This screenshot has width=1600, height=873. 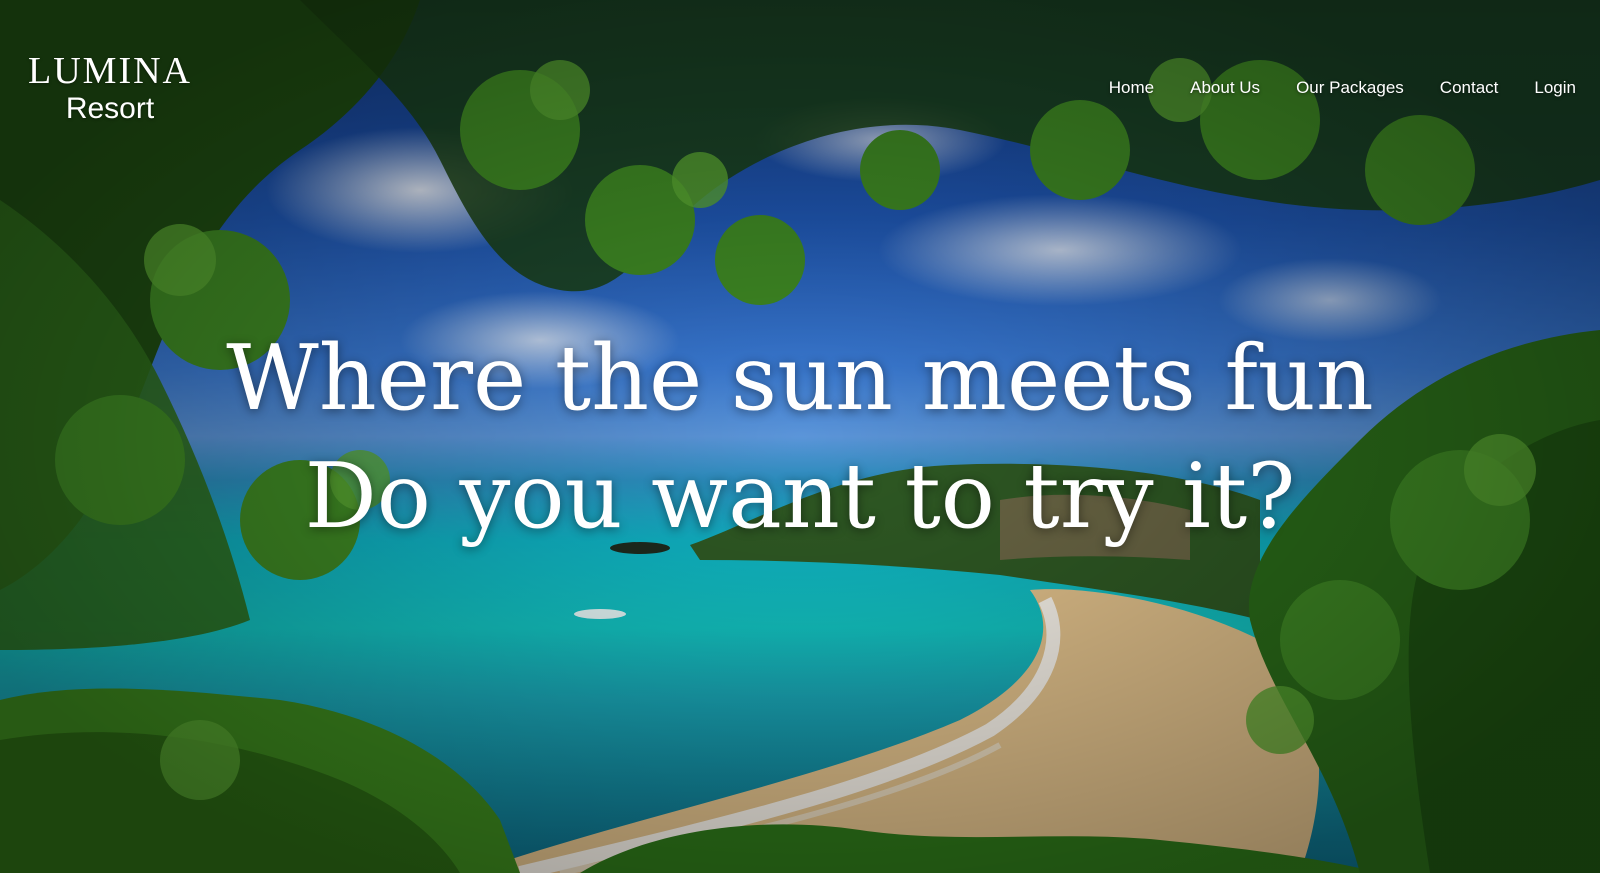 I want to click on nav-link-login: Login, so click(x=1555, y=88).